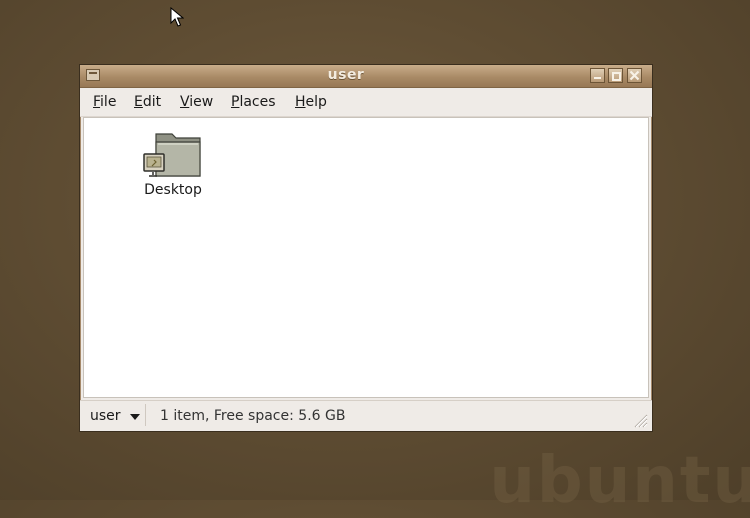 The height and width of the screenshot is (518, 750). Describe the element at coordinates (615, 75) in the screenshot. I see `maximize-button` at that location.